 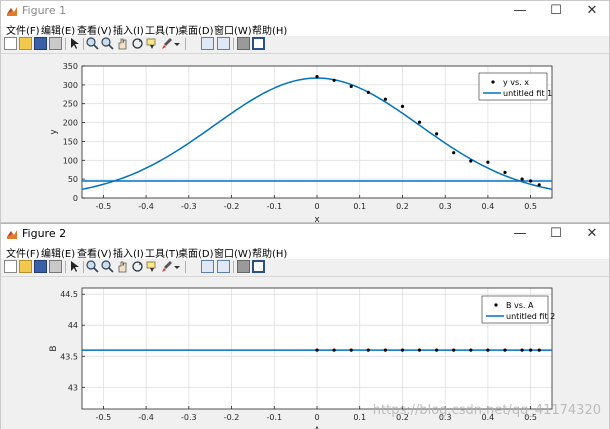 I want to click on y-tick-label: 43, so click(x=73, y=387).